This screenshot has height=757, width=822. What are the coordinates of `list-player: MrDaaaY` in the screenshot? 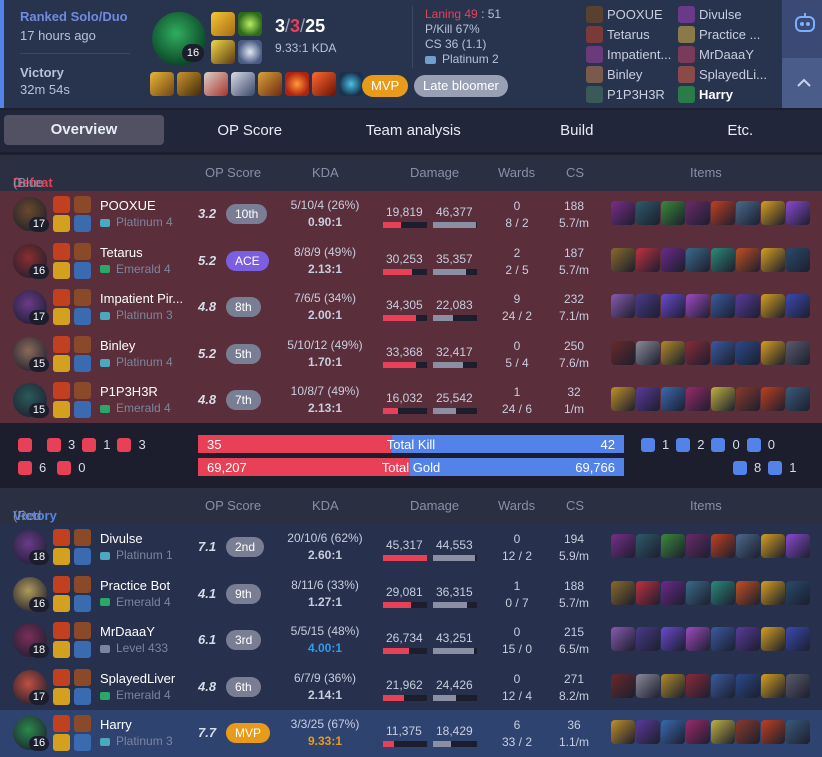 It's located at (722, 54).